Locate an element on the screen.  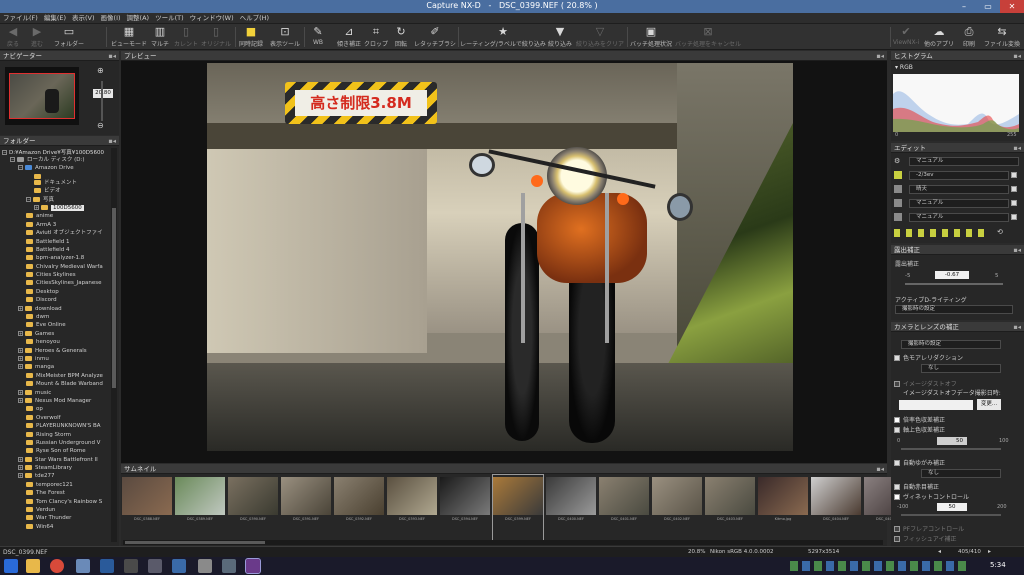
tree-item: PLAYERUNKNOWN'S BA is located at coordinates (56, 426).